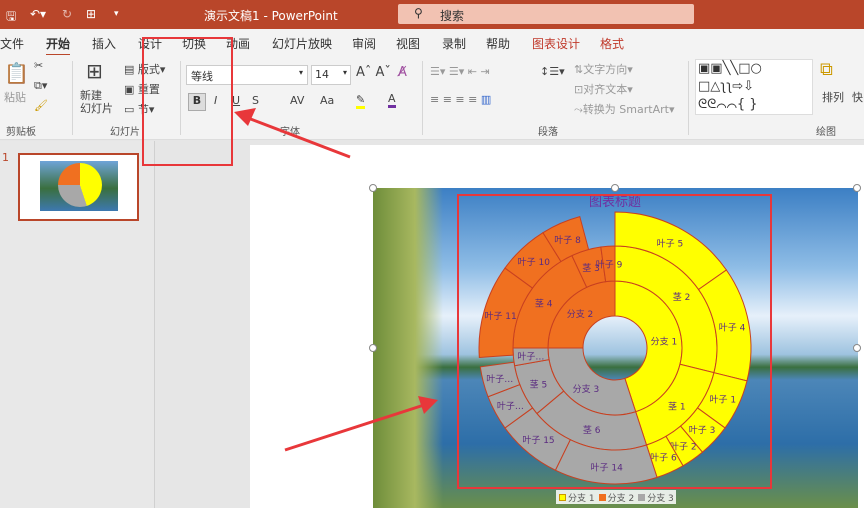 This screenshot has width=864, height=508. Describe the element at coordinates (577, 497) in the screenshot. I see `legend-item: 分支 1` at that location.